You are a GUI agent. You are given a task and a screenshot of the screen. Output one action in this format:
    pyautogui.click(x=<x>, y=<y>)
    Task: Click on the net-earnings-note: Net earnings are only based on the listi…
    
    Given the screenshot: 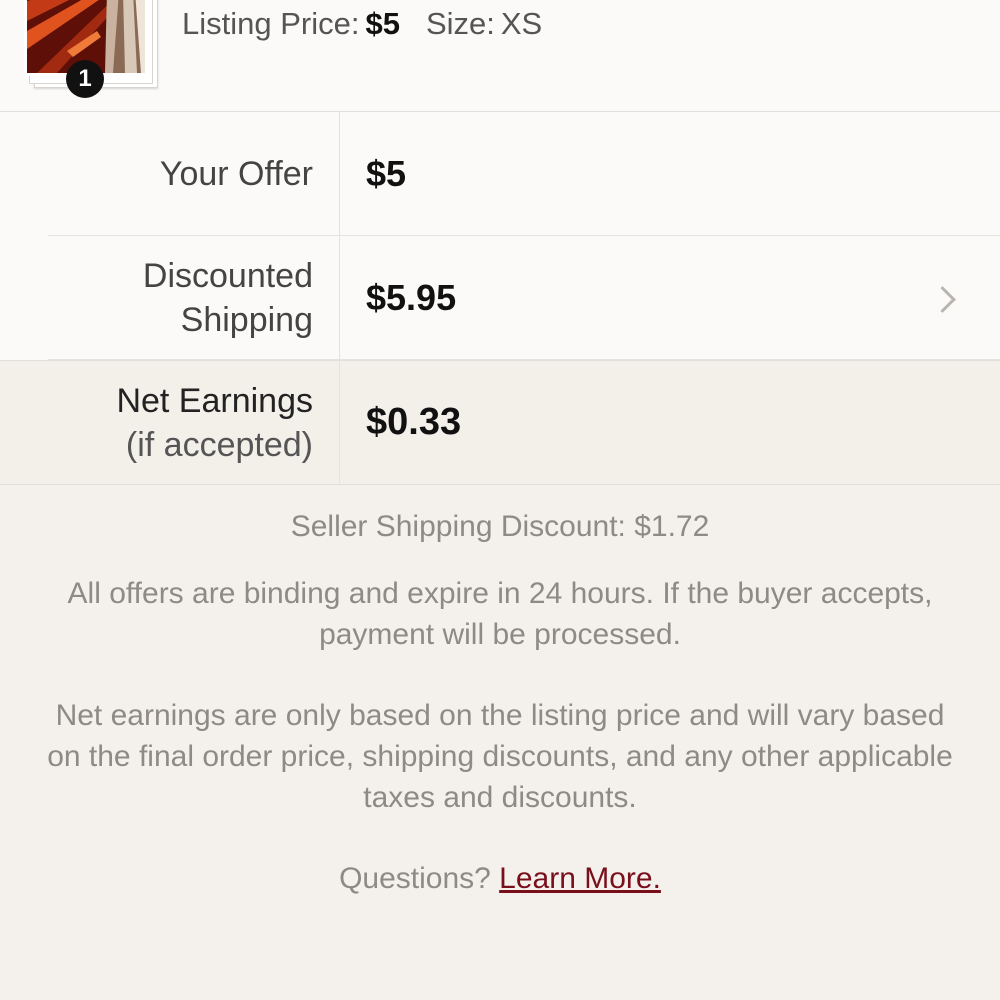 What is the action you would take?
    pyautogui.click(x=500, y=756)
    